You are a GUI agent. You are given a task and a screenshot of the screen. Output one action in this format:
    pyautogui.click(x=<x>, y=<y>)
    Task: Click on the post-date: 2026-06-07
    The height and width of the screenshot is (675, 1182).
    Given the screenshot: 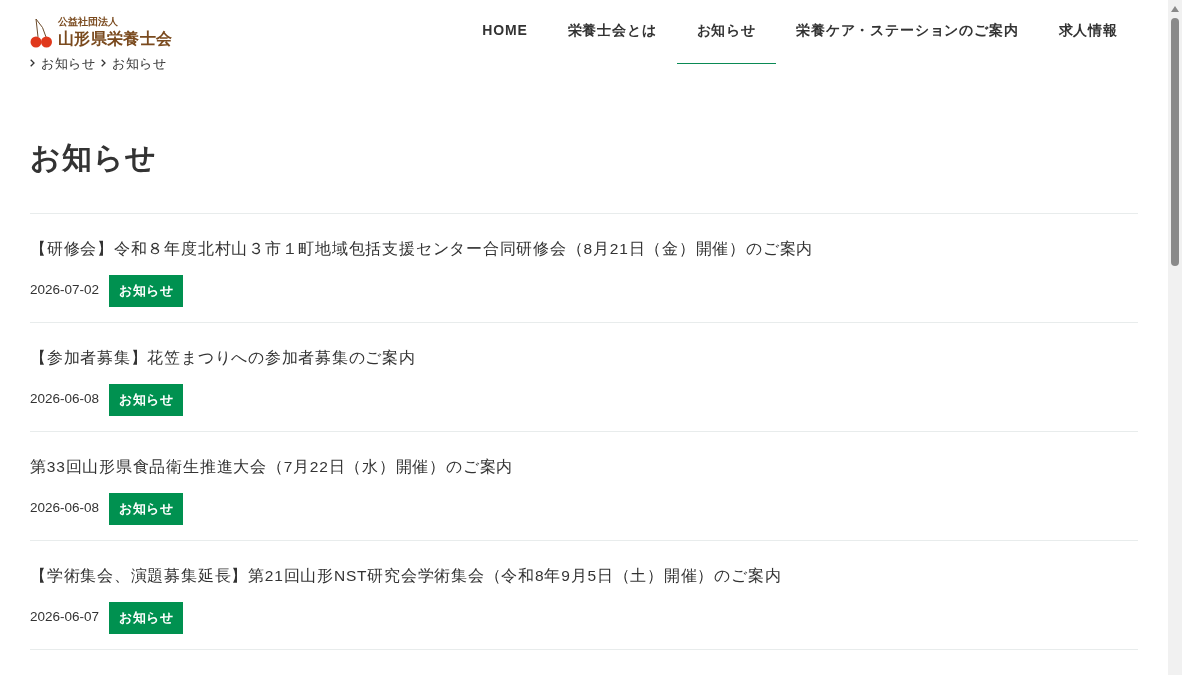 What is the action you would take?
    pyautogui.click(x=65, y=617)
    